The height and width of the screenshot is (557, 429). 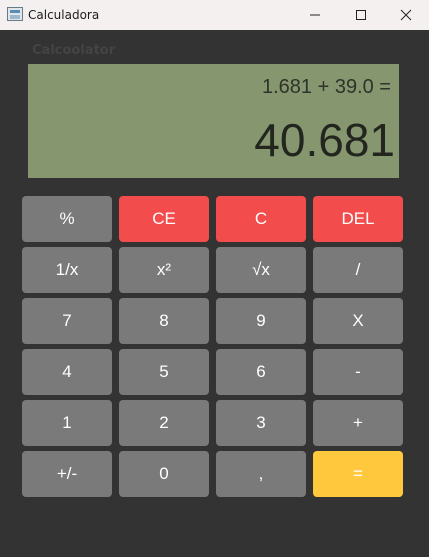 What do you see at coordinates (164, 219) in the screenshot?
I see `clear-entry-button: CE` at bounding box center [164, 219].